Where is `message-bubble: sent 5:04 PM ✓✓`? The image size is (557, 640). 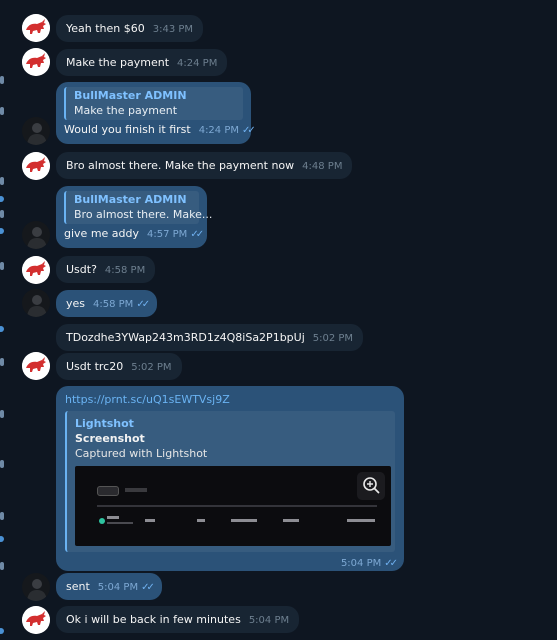
message-bubble: sent 5:04 PM ✓✓ is located at coordinates (109, 586).